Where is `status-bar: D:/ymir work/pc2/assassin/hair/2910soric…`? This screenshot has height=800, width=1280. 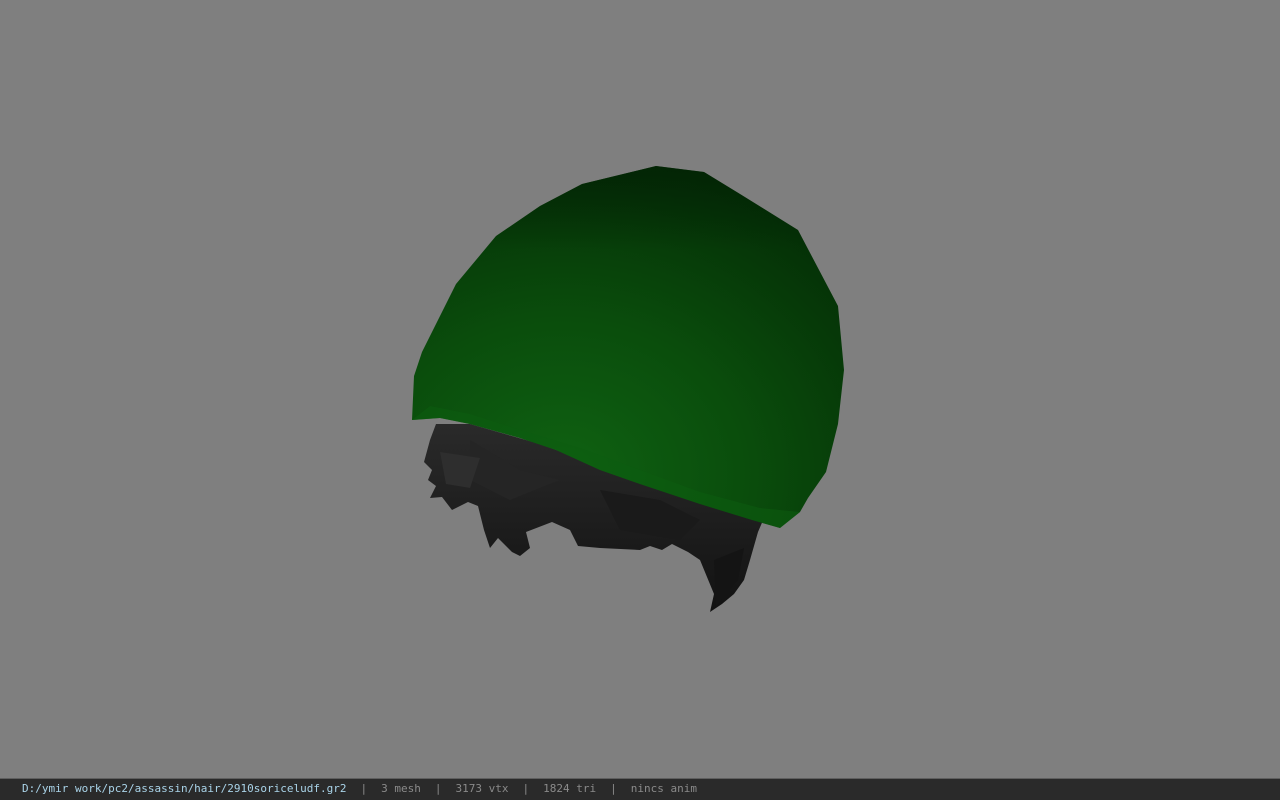
status-bar: D:/ymir work/pc2/assassin/hair/2910soric… is located at coordinates (640, 789).